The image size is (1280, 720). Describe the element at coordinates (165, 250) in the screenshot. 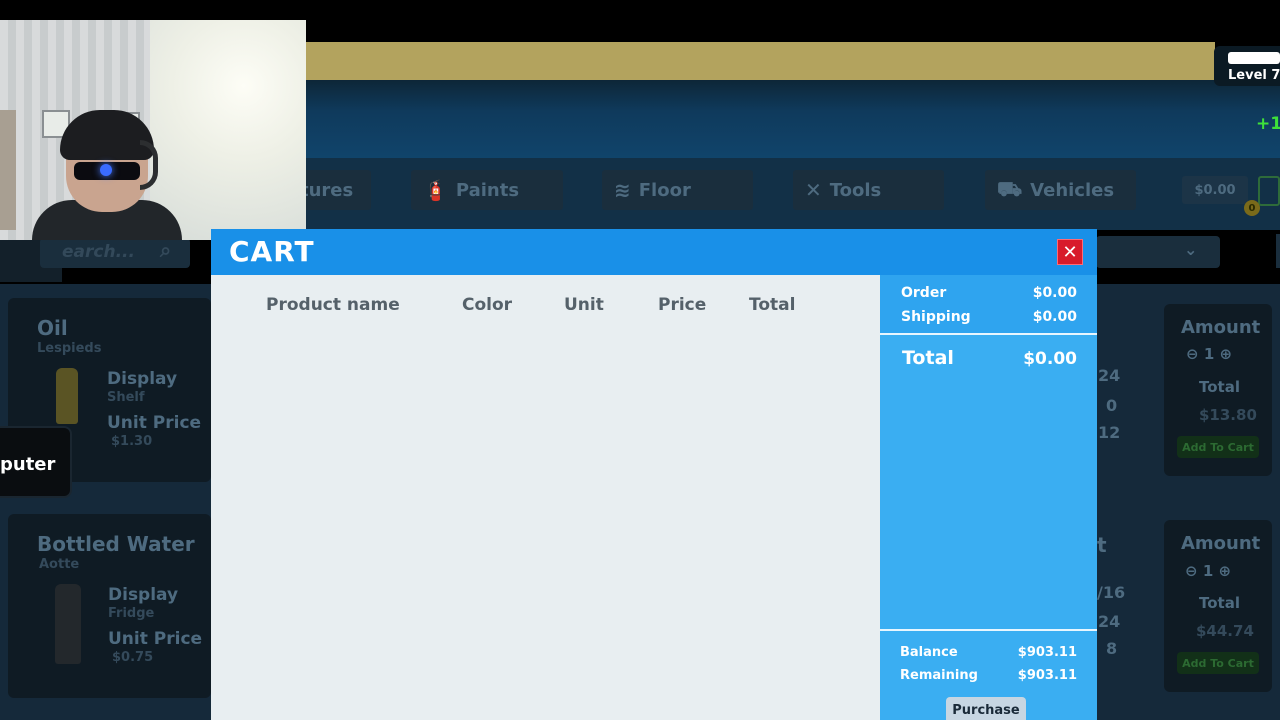

I see `search-icon: ⌕` at that location.